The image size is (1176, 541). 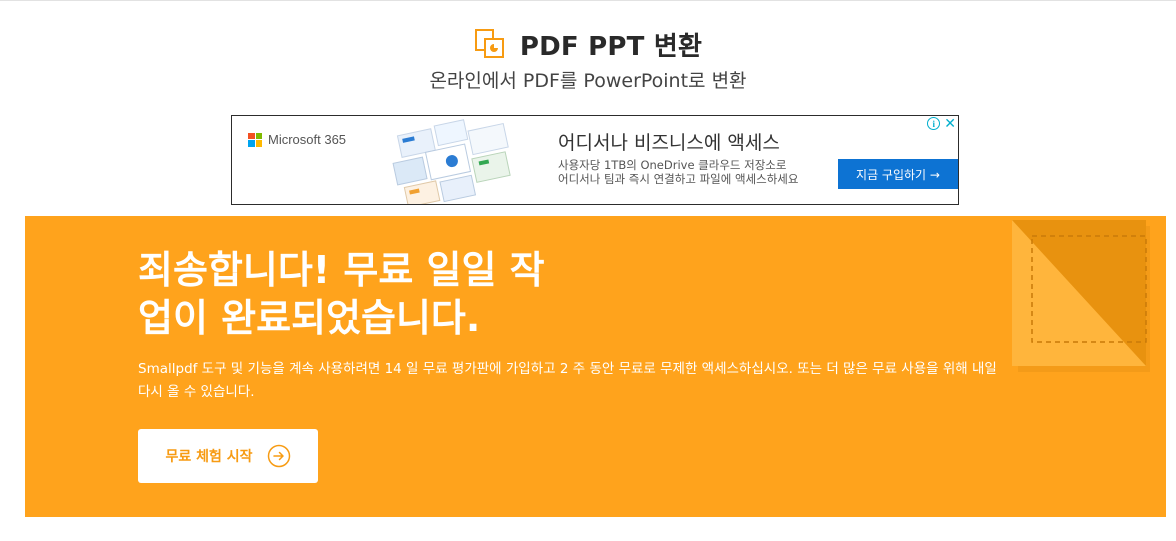 What do you see at coordinates (588, 0) in the screenshot?
I see `top-divider` at bounding box center [588, 0].